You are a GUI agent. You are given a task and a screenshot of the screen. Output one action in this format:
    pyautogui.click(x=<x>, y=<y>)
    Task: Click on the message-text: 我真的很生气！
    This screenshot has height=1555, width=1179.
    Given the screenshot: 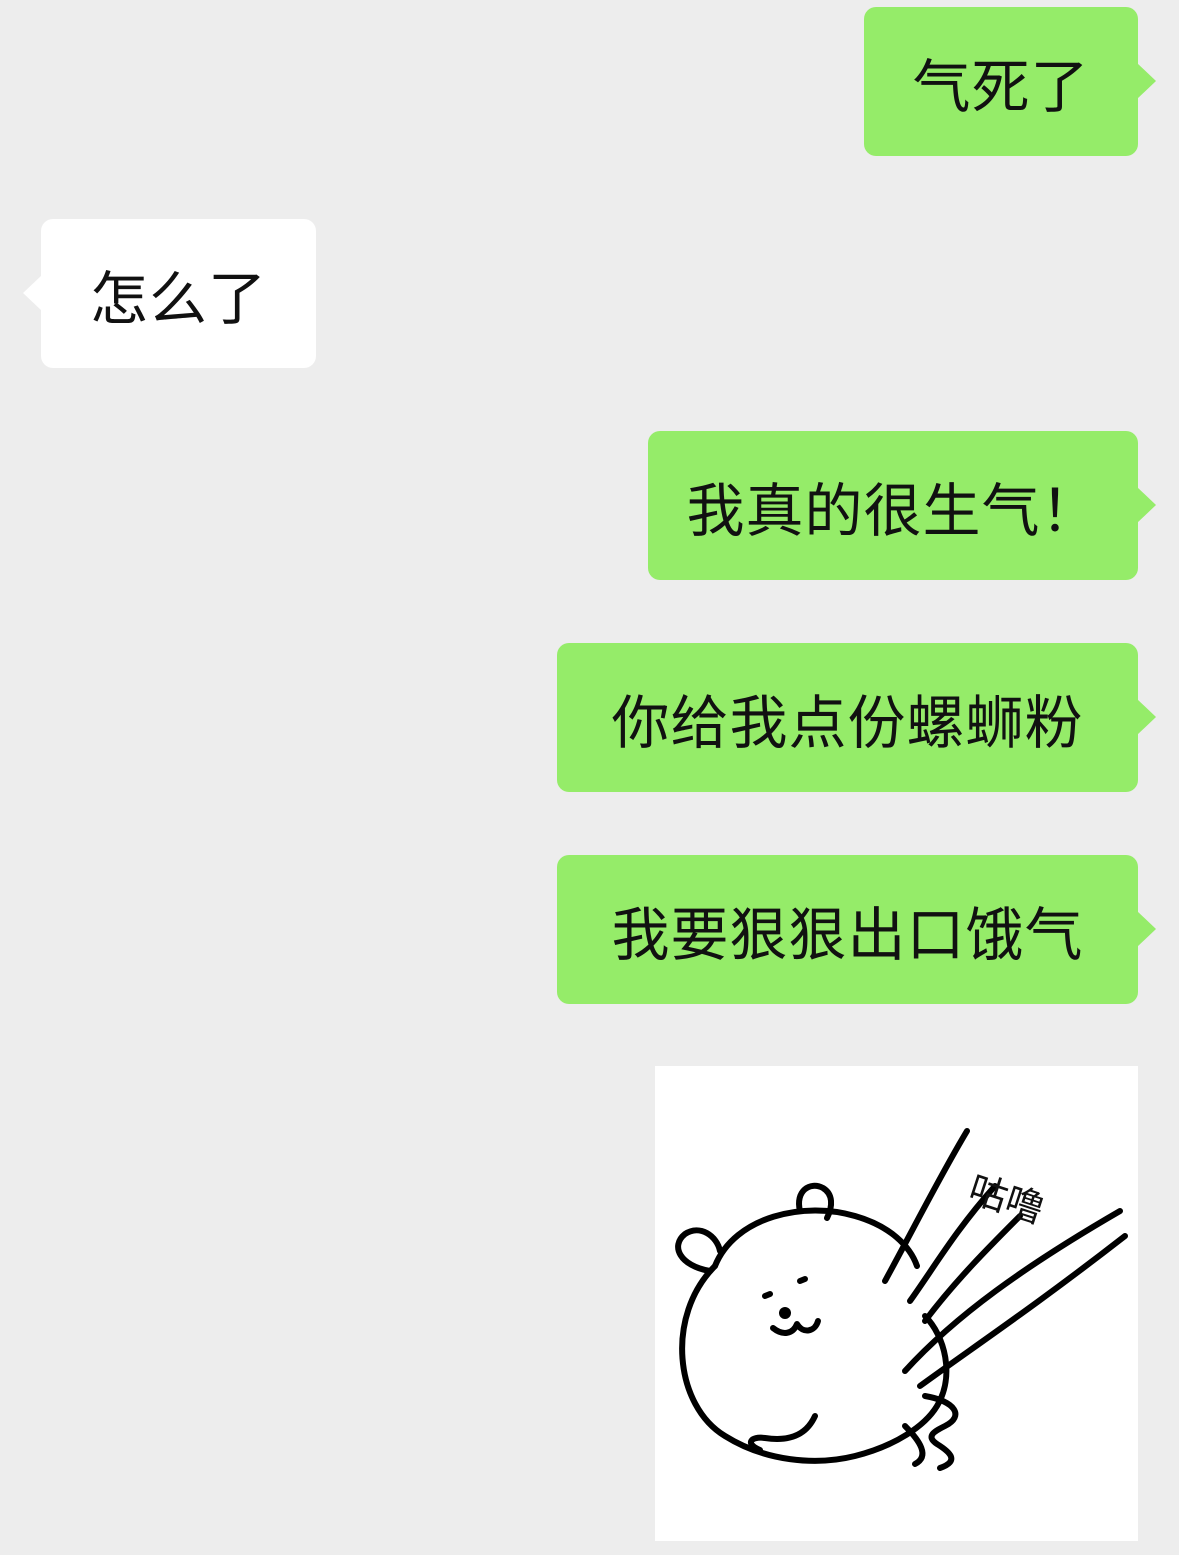 What is the action you would take?
    pyautogui.click(x=893, y=510)
    